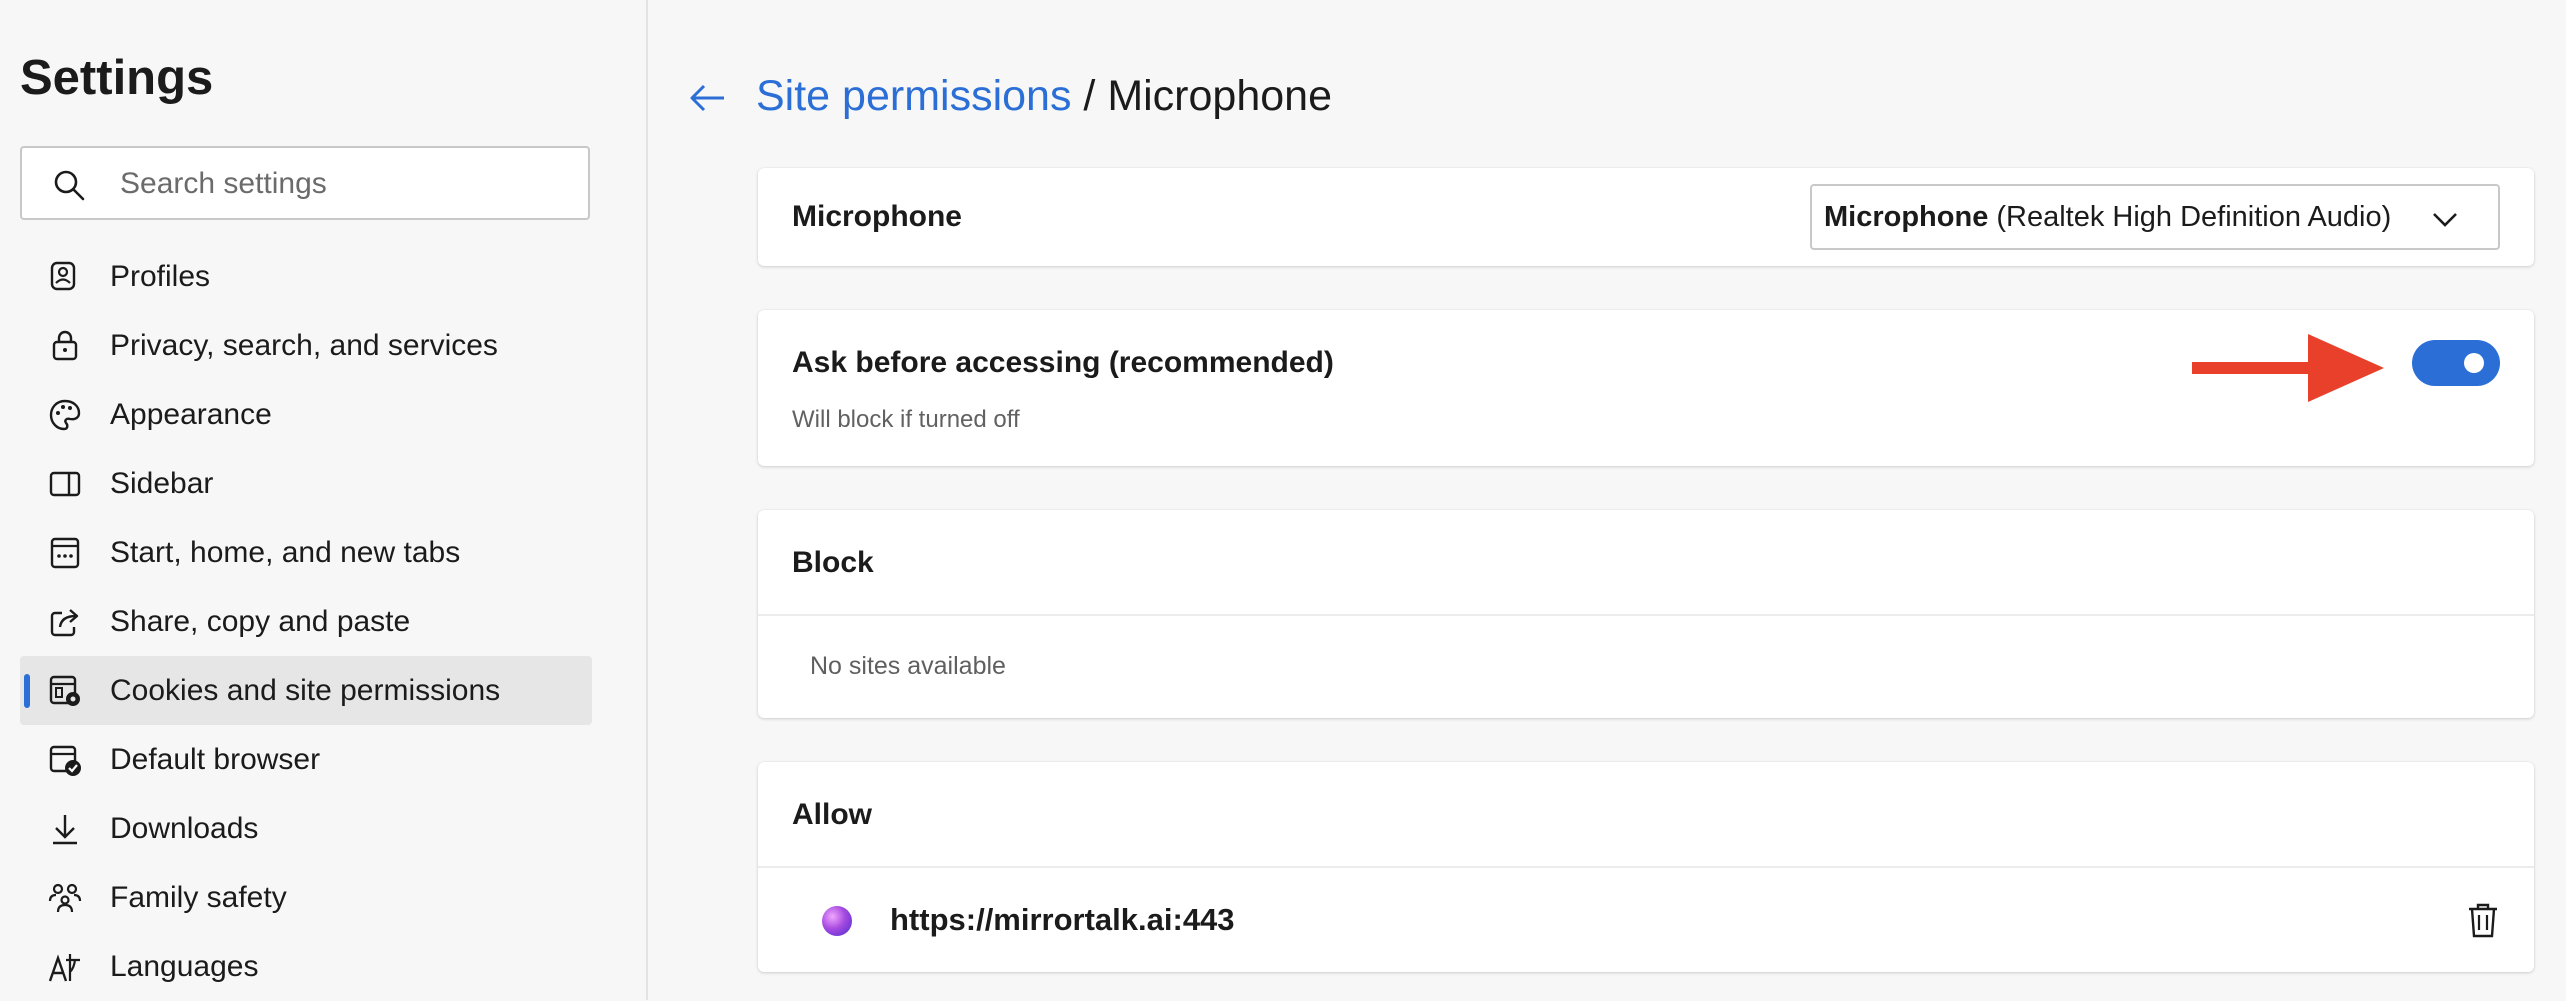  Describe the element at coordinates (2288, 368) in the screenshot. I see `red-arrow-annotation-icon` at that location.